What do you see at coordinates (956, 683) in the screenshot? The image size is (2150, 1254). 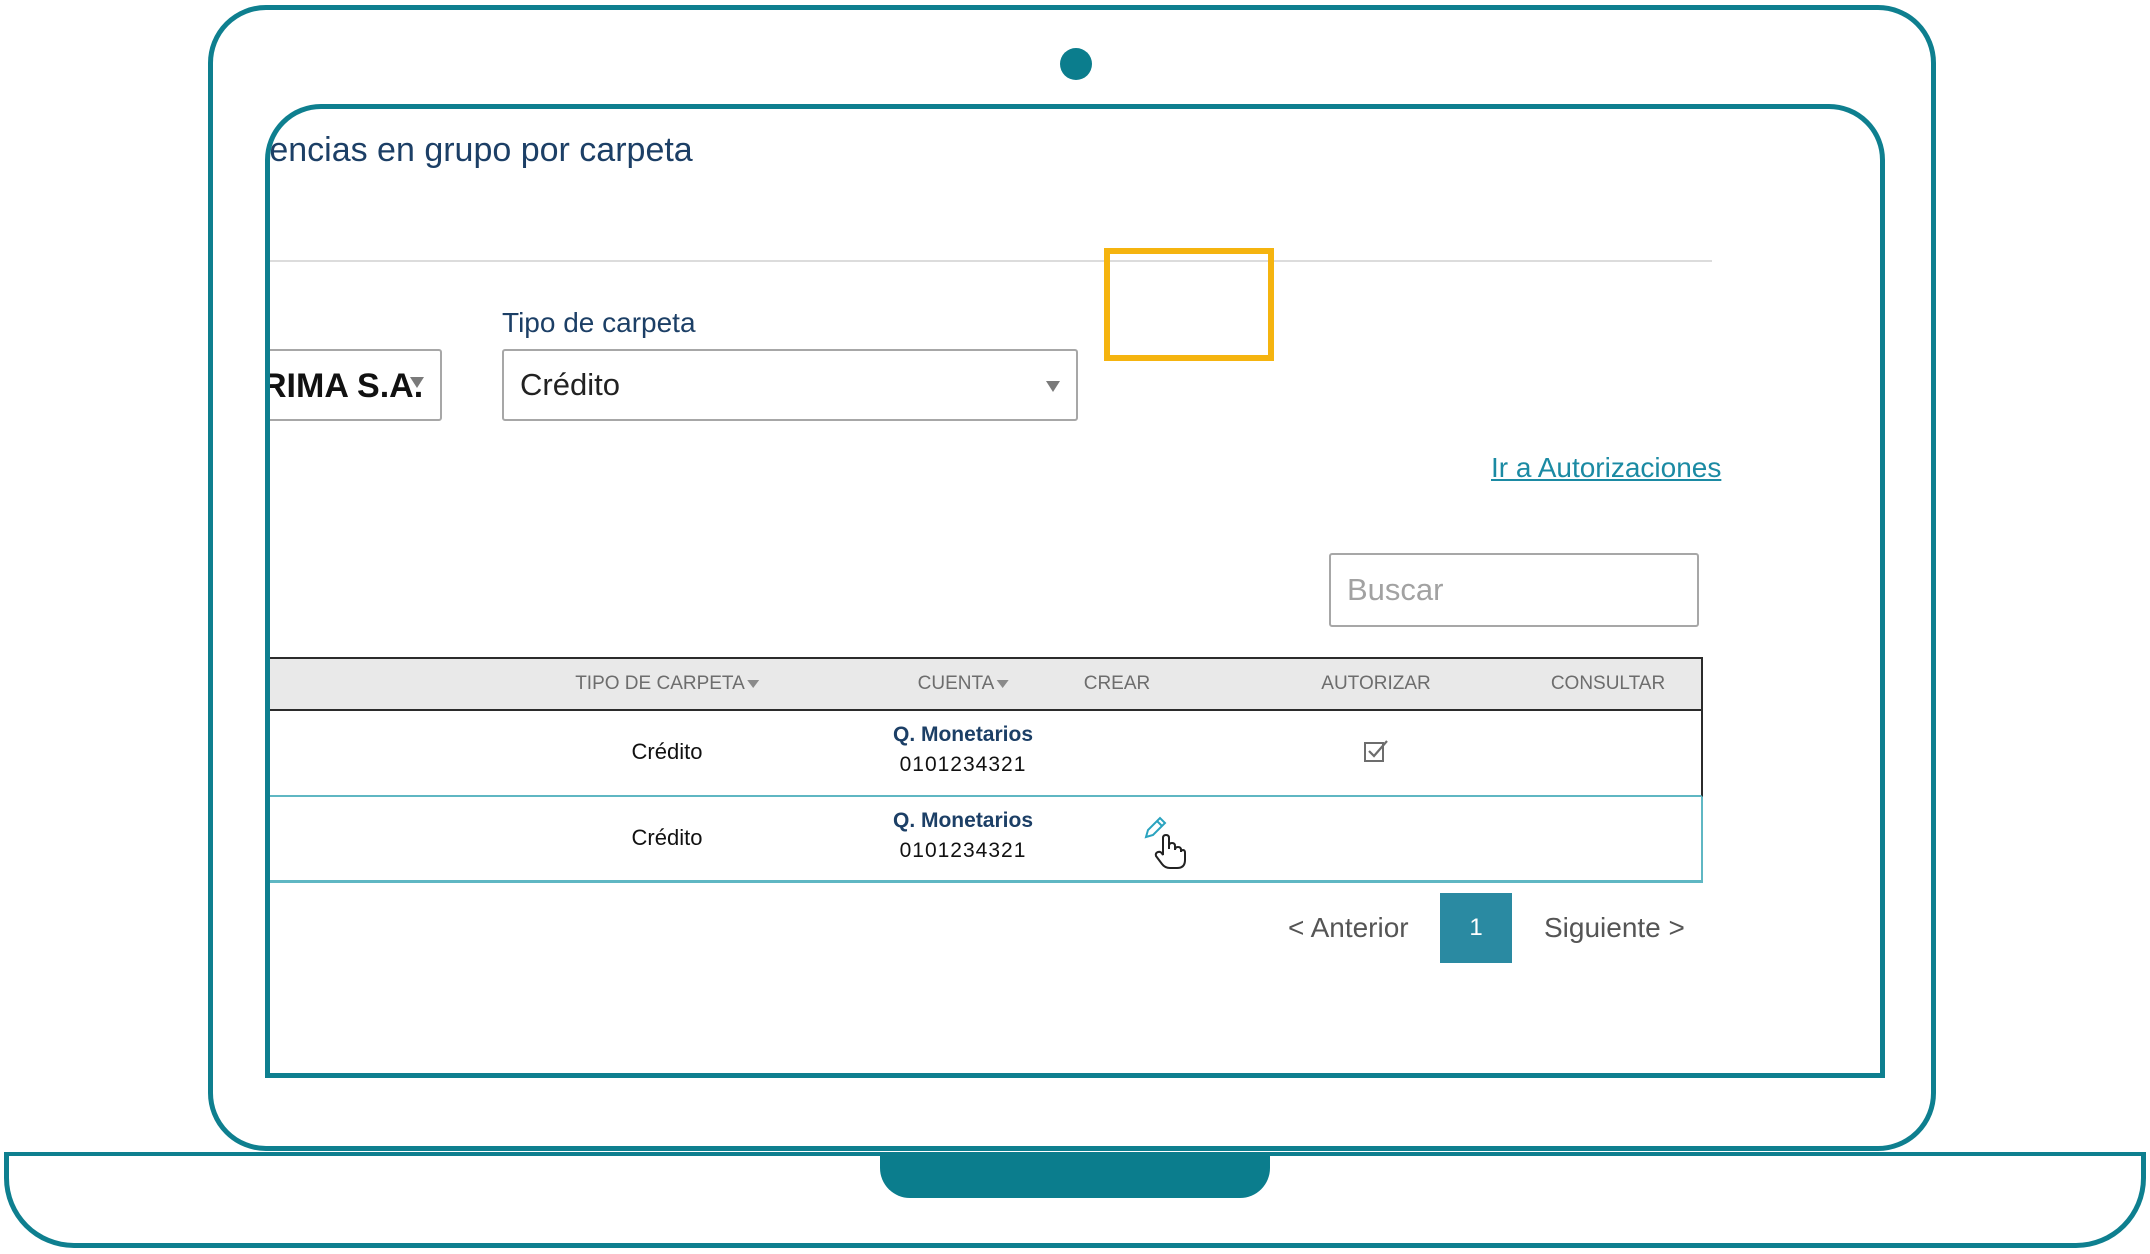 I see `column-header-label: CUENTA` at bounding box center [956, 683].